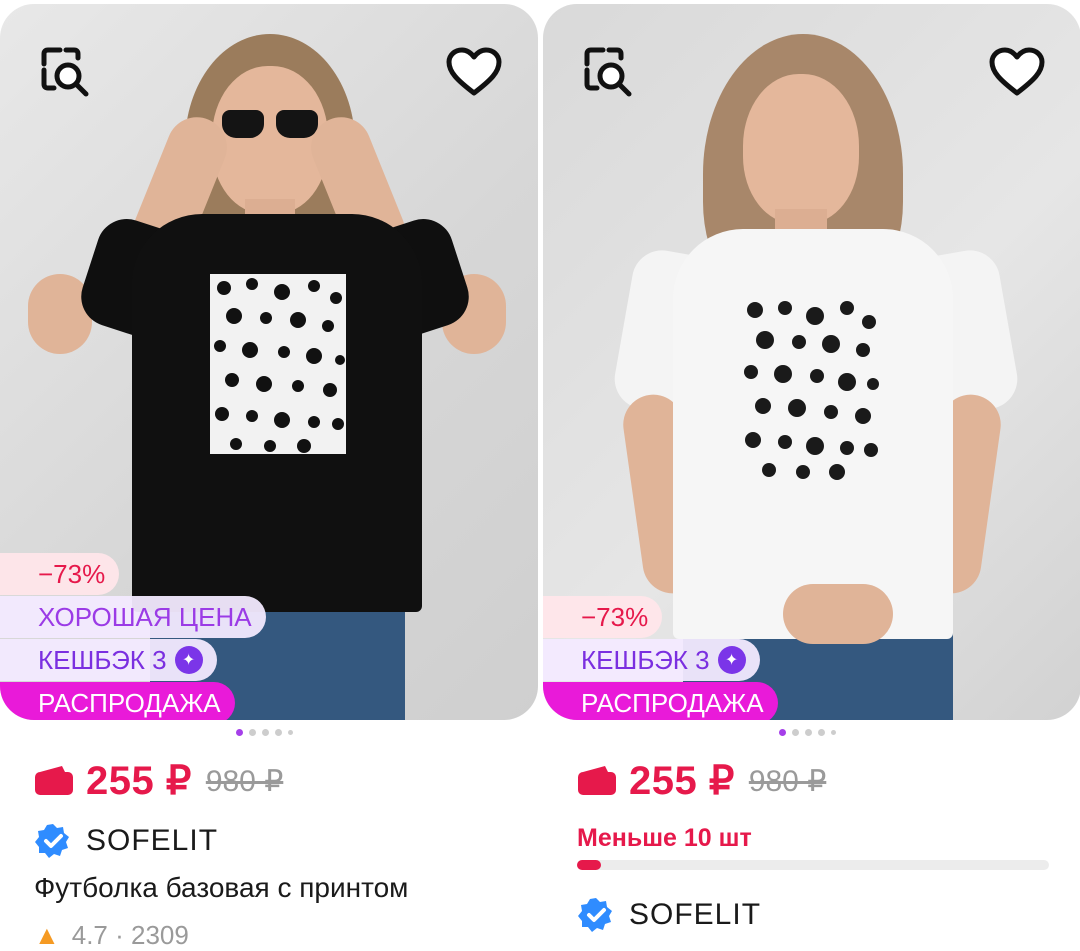 This screenshot has width=1080, height=951. I want to click on promo-badges: −73% ХОРОШАЯ ЦЕНА КЕШБЭК 3 ✦ РАСПРОДАЖА, so click(133, 636).